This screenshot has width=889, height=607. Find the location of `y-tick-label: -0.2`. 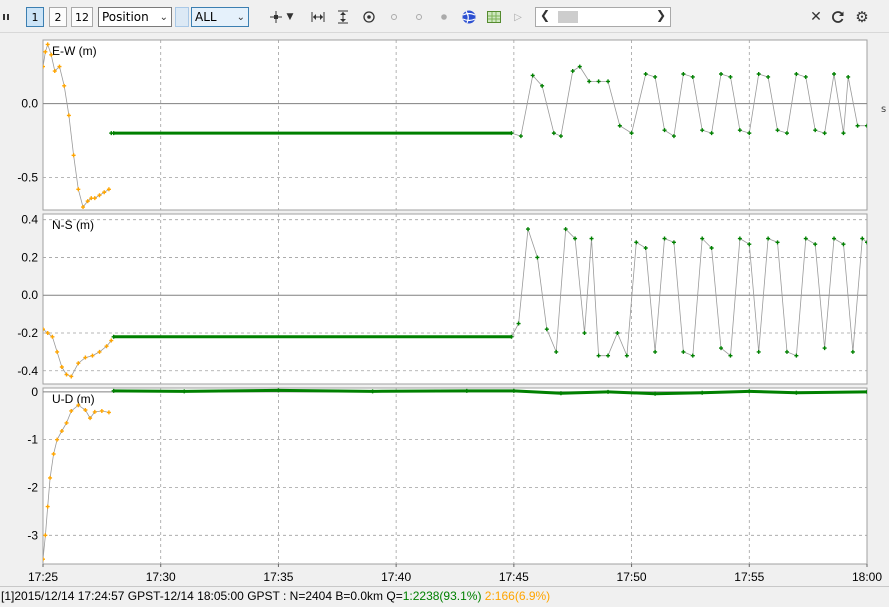

y-tick-label: -0.2 is located at coordinates (27, 333).